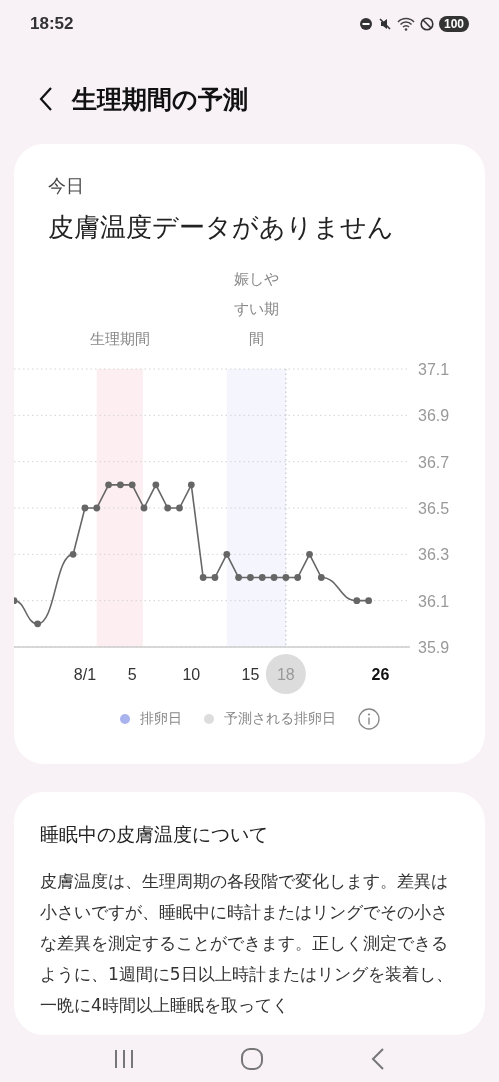  I want to click on description-text: 皮膚温度は、生理周期の各段階で変化します。差異は小さいですが、睡眠中に時計またはリングでその小さな差異を測定することができます。正しく測定できるように、1週間に5日以上時計またはリングを装着し、一晩に4時間以上睡眠を取ってく, so click(247, 943).